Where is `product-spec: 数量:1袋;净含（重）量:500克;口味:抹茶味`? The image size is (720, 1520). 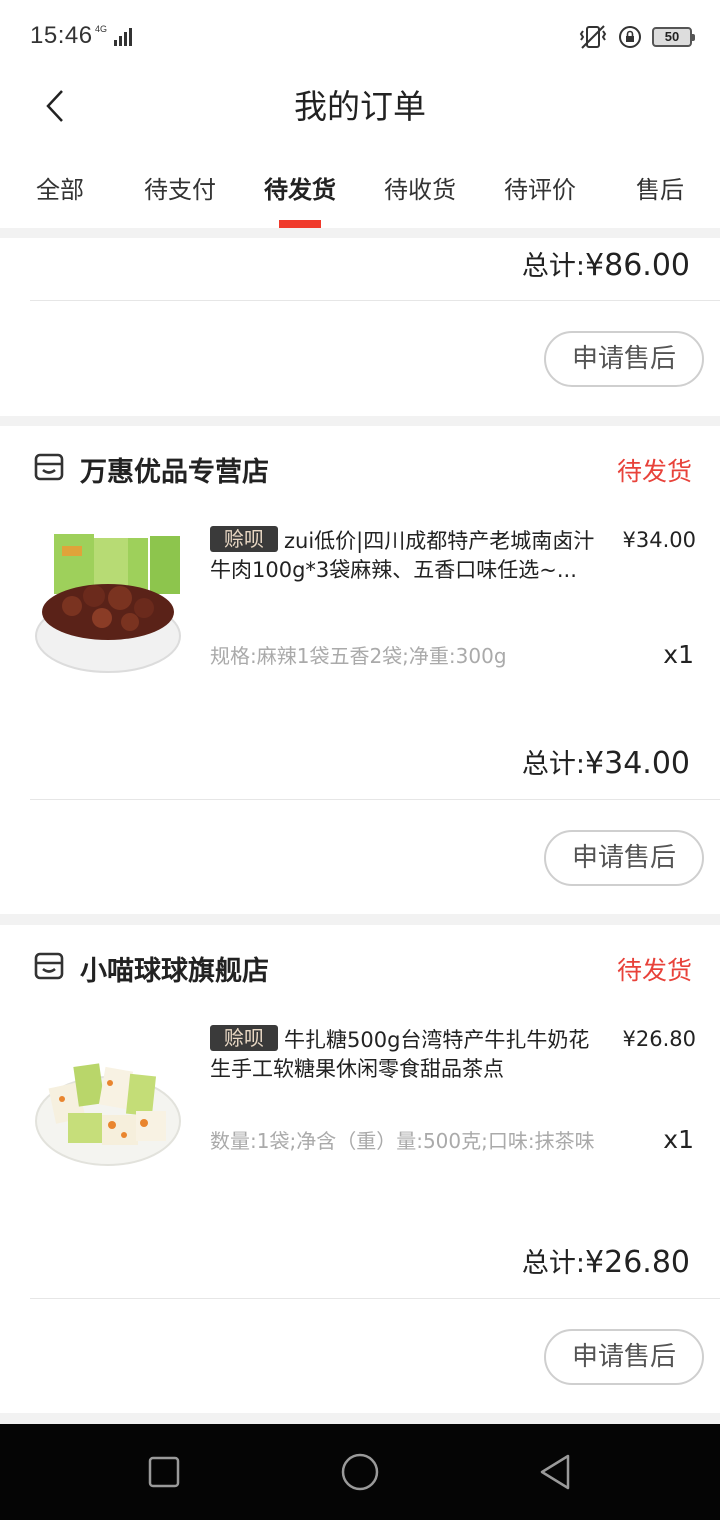
product-spec: 数量:1袋;净含（重）量:500克;口味:抹茶味 is located at coordinates (402, 1141).